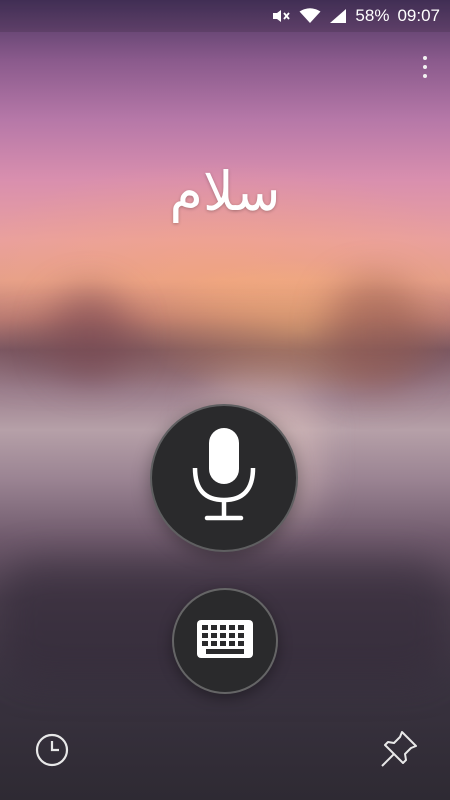  I want to click on keyboard-button, so click(225, 641).